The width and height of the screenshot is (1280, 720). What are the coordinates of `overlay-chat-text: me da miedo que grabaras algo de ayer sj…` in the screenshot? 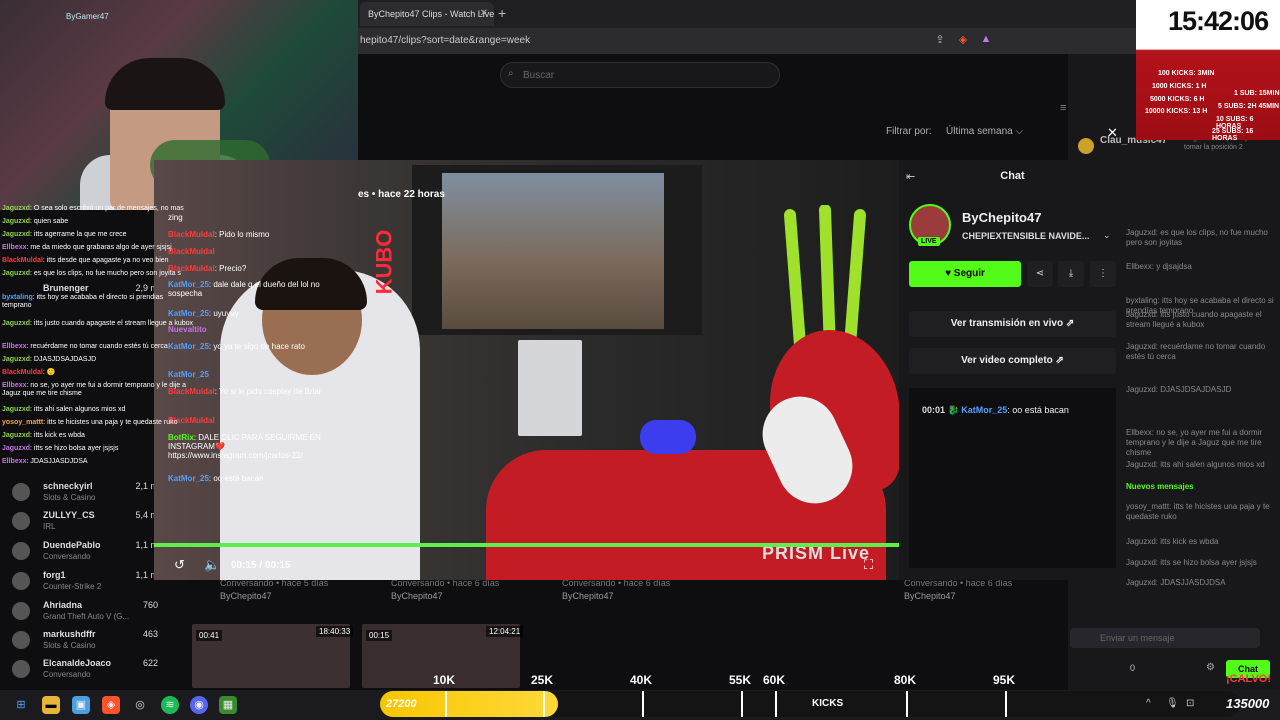 It's located at (101, 247).